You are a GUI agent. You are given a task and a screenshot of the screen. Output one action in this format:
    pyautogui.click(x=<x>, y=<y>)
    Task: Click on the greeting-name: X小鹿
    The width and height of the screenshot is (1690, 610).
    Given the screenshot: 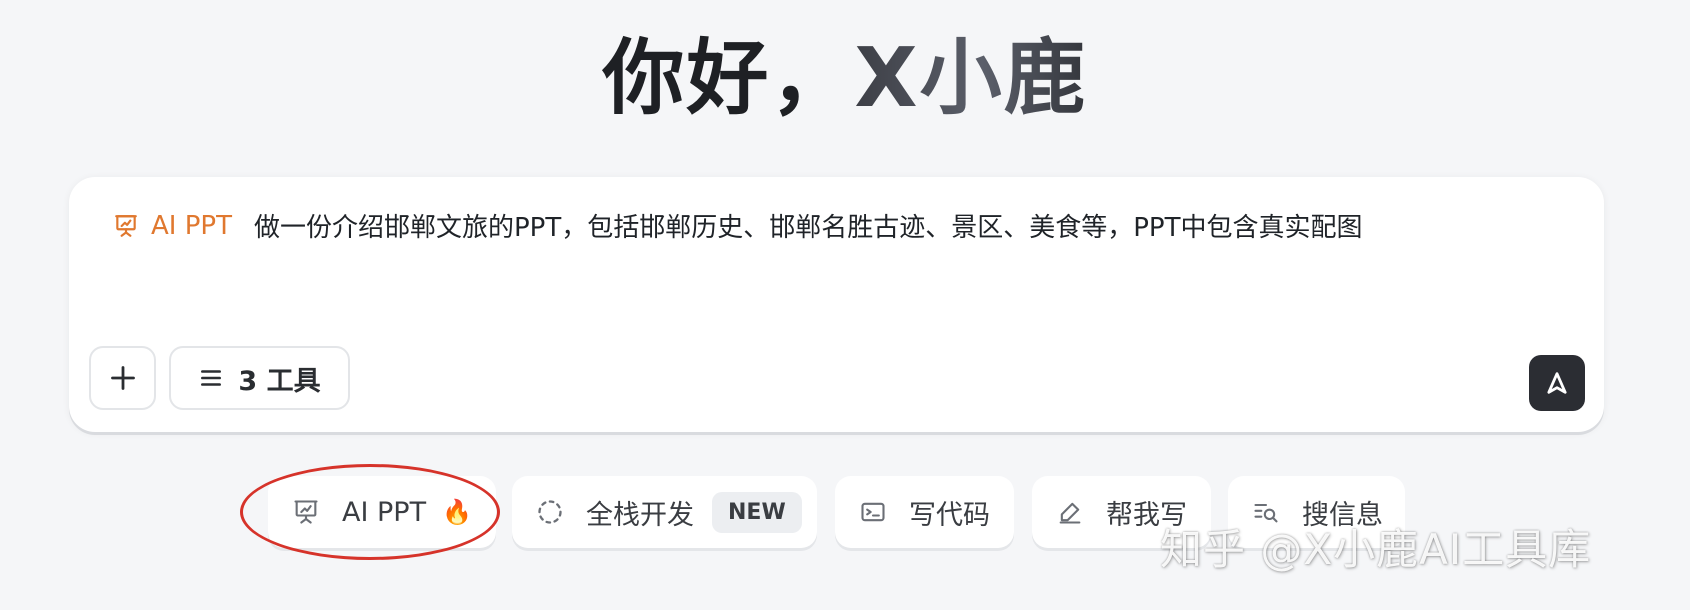 What is the action you would take?
    pyautogui.click(x=971, y=78)
    